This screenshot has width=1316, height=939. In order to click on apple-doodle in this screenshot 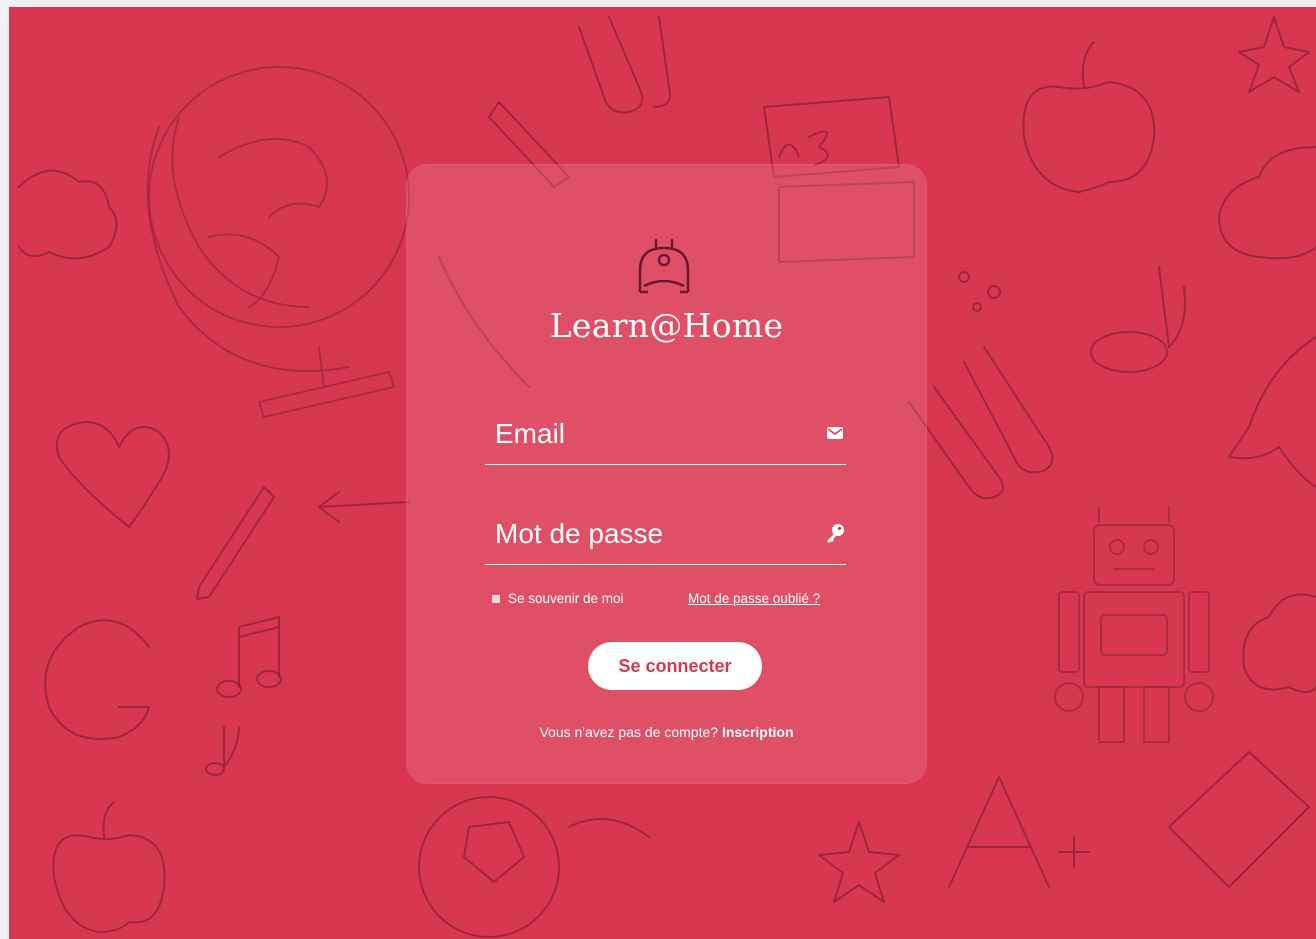, I will do `click(109, 883)`.